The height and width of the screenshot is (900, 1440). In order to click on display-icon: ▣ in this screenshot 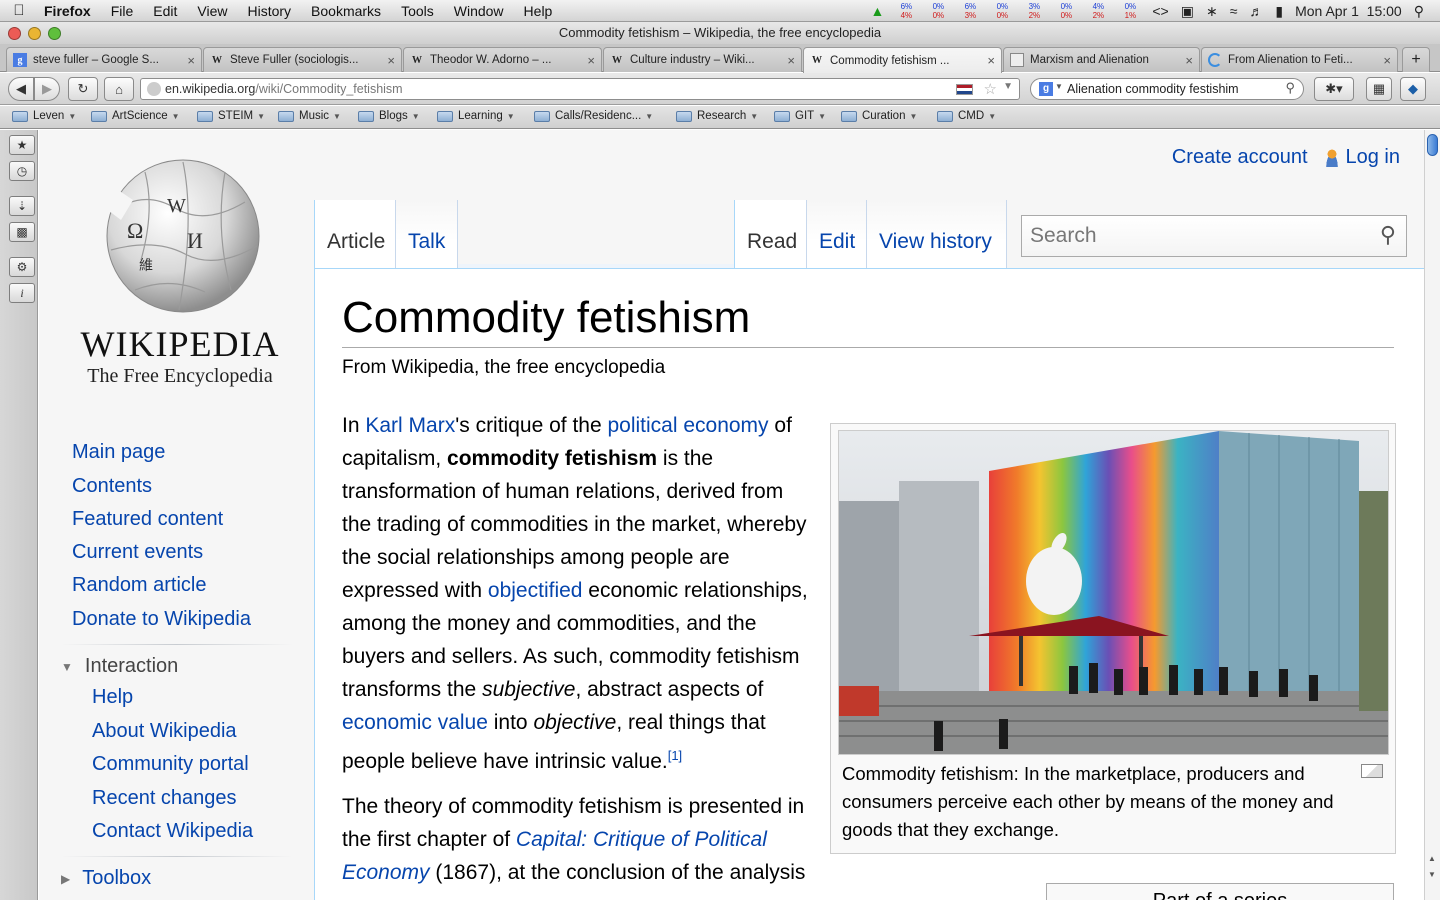, I will do `click(1187, 11)`.